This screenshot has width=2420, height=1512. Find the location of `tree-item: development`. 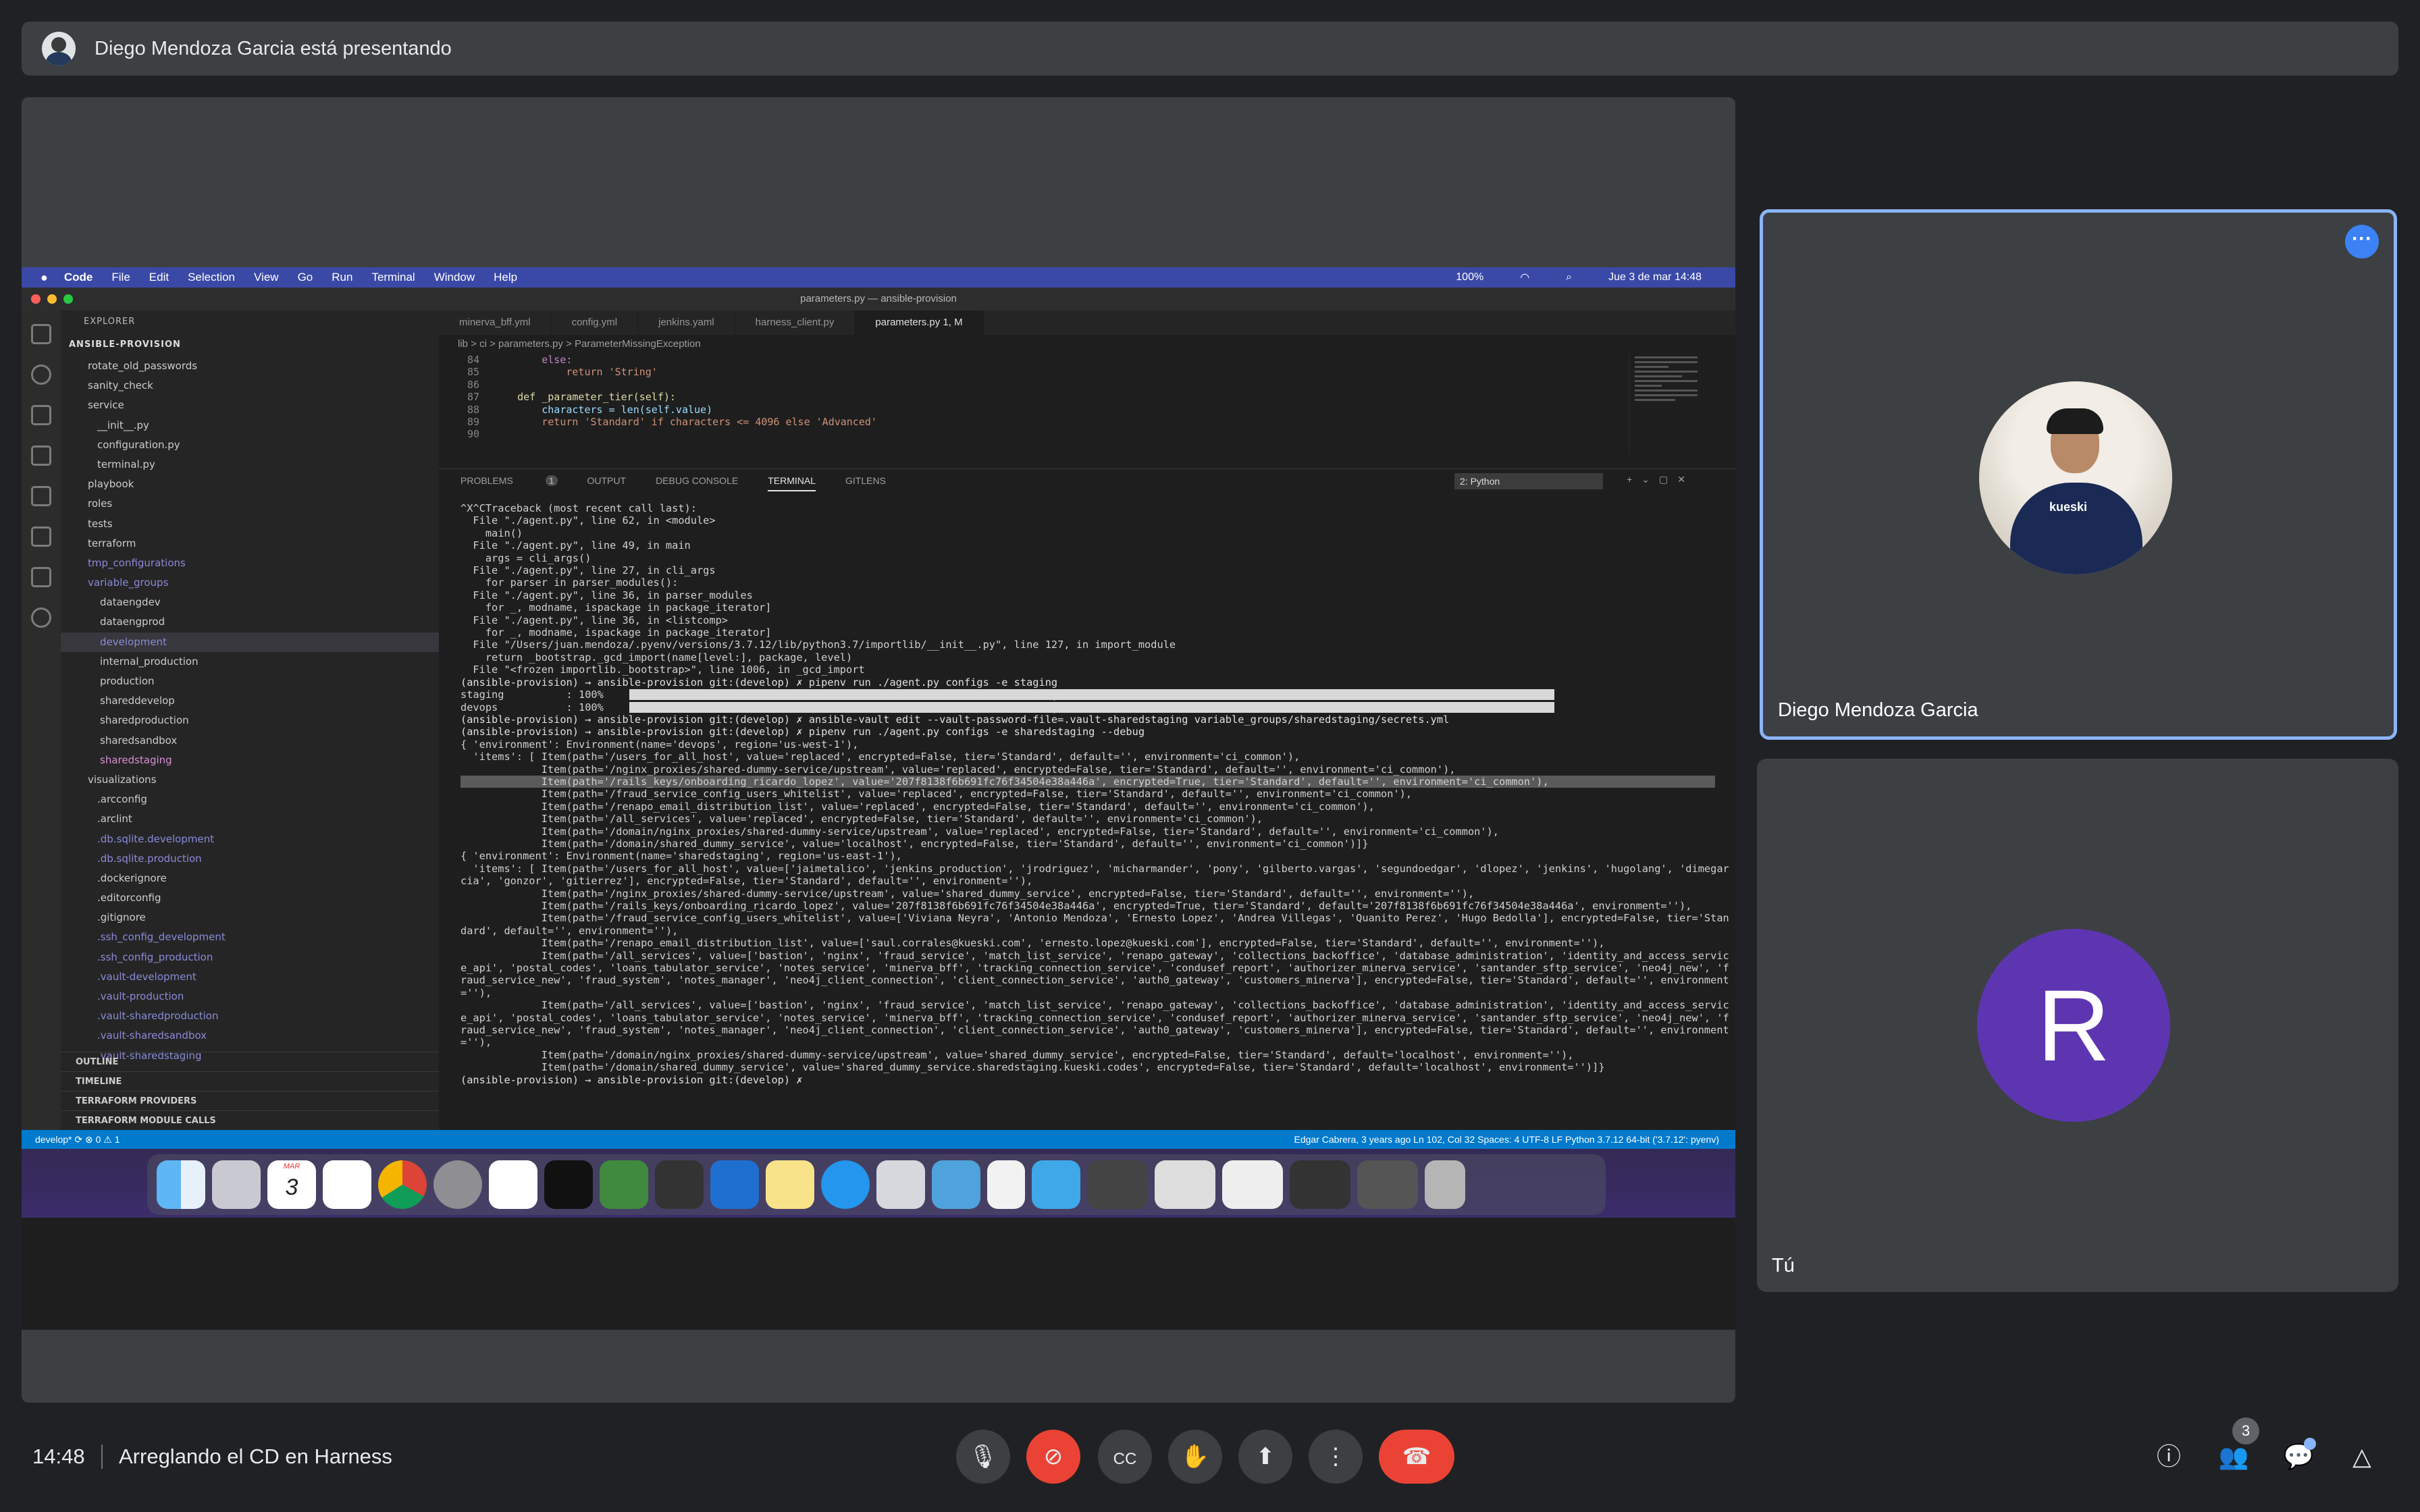

tree-item: development is located at coordinates (250, 642).